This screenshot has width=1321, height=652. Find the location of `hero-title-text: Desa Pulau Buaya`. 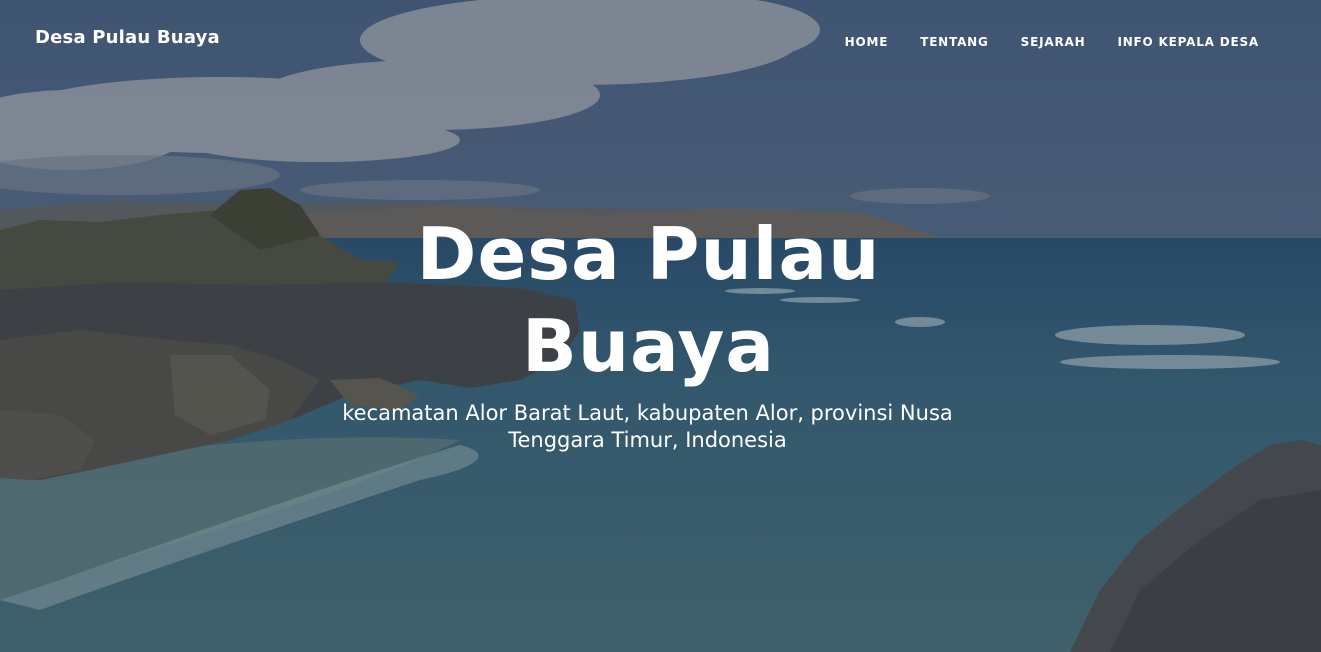

hero-title-text: Desa Pulau Buaya is located at coordinates (648, 300).